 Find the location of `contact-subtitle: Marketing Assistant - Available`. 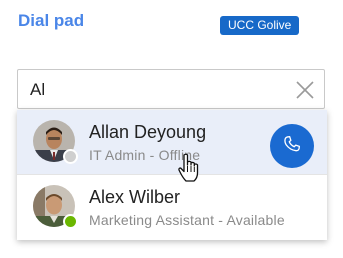

contact-subtitle: Marketing Assistant - Available is located at coordinates (187, 220).